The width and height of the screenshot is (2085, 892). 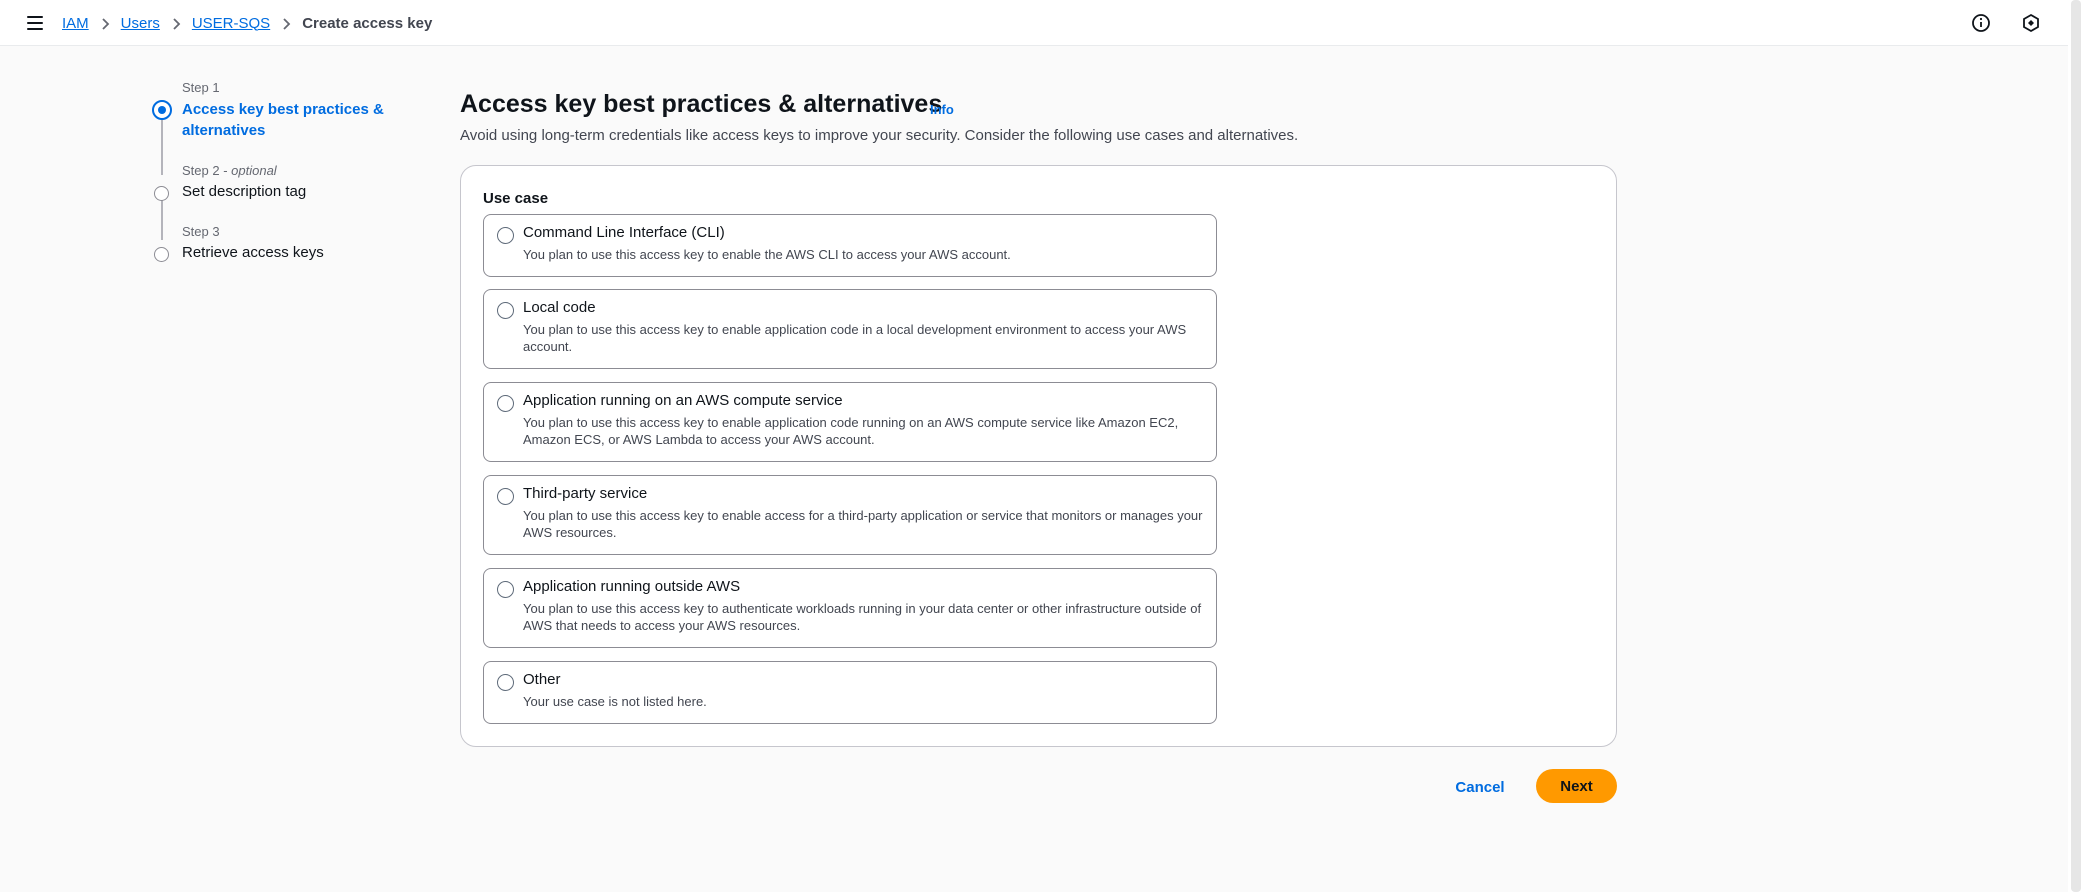 I want to click on step-1-label: Step 1, so click(x=201, y=87).